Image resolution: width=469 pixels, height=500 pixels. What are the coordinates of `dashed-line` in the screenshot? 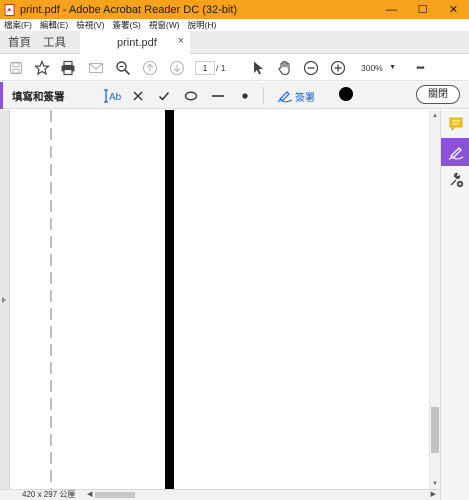 It's located at (51, 299).